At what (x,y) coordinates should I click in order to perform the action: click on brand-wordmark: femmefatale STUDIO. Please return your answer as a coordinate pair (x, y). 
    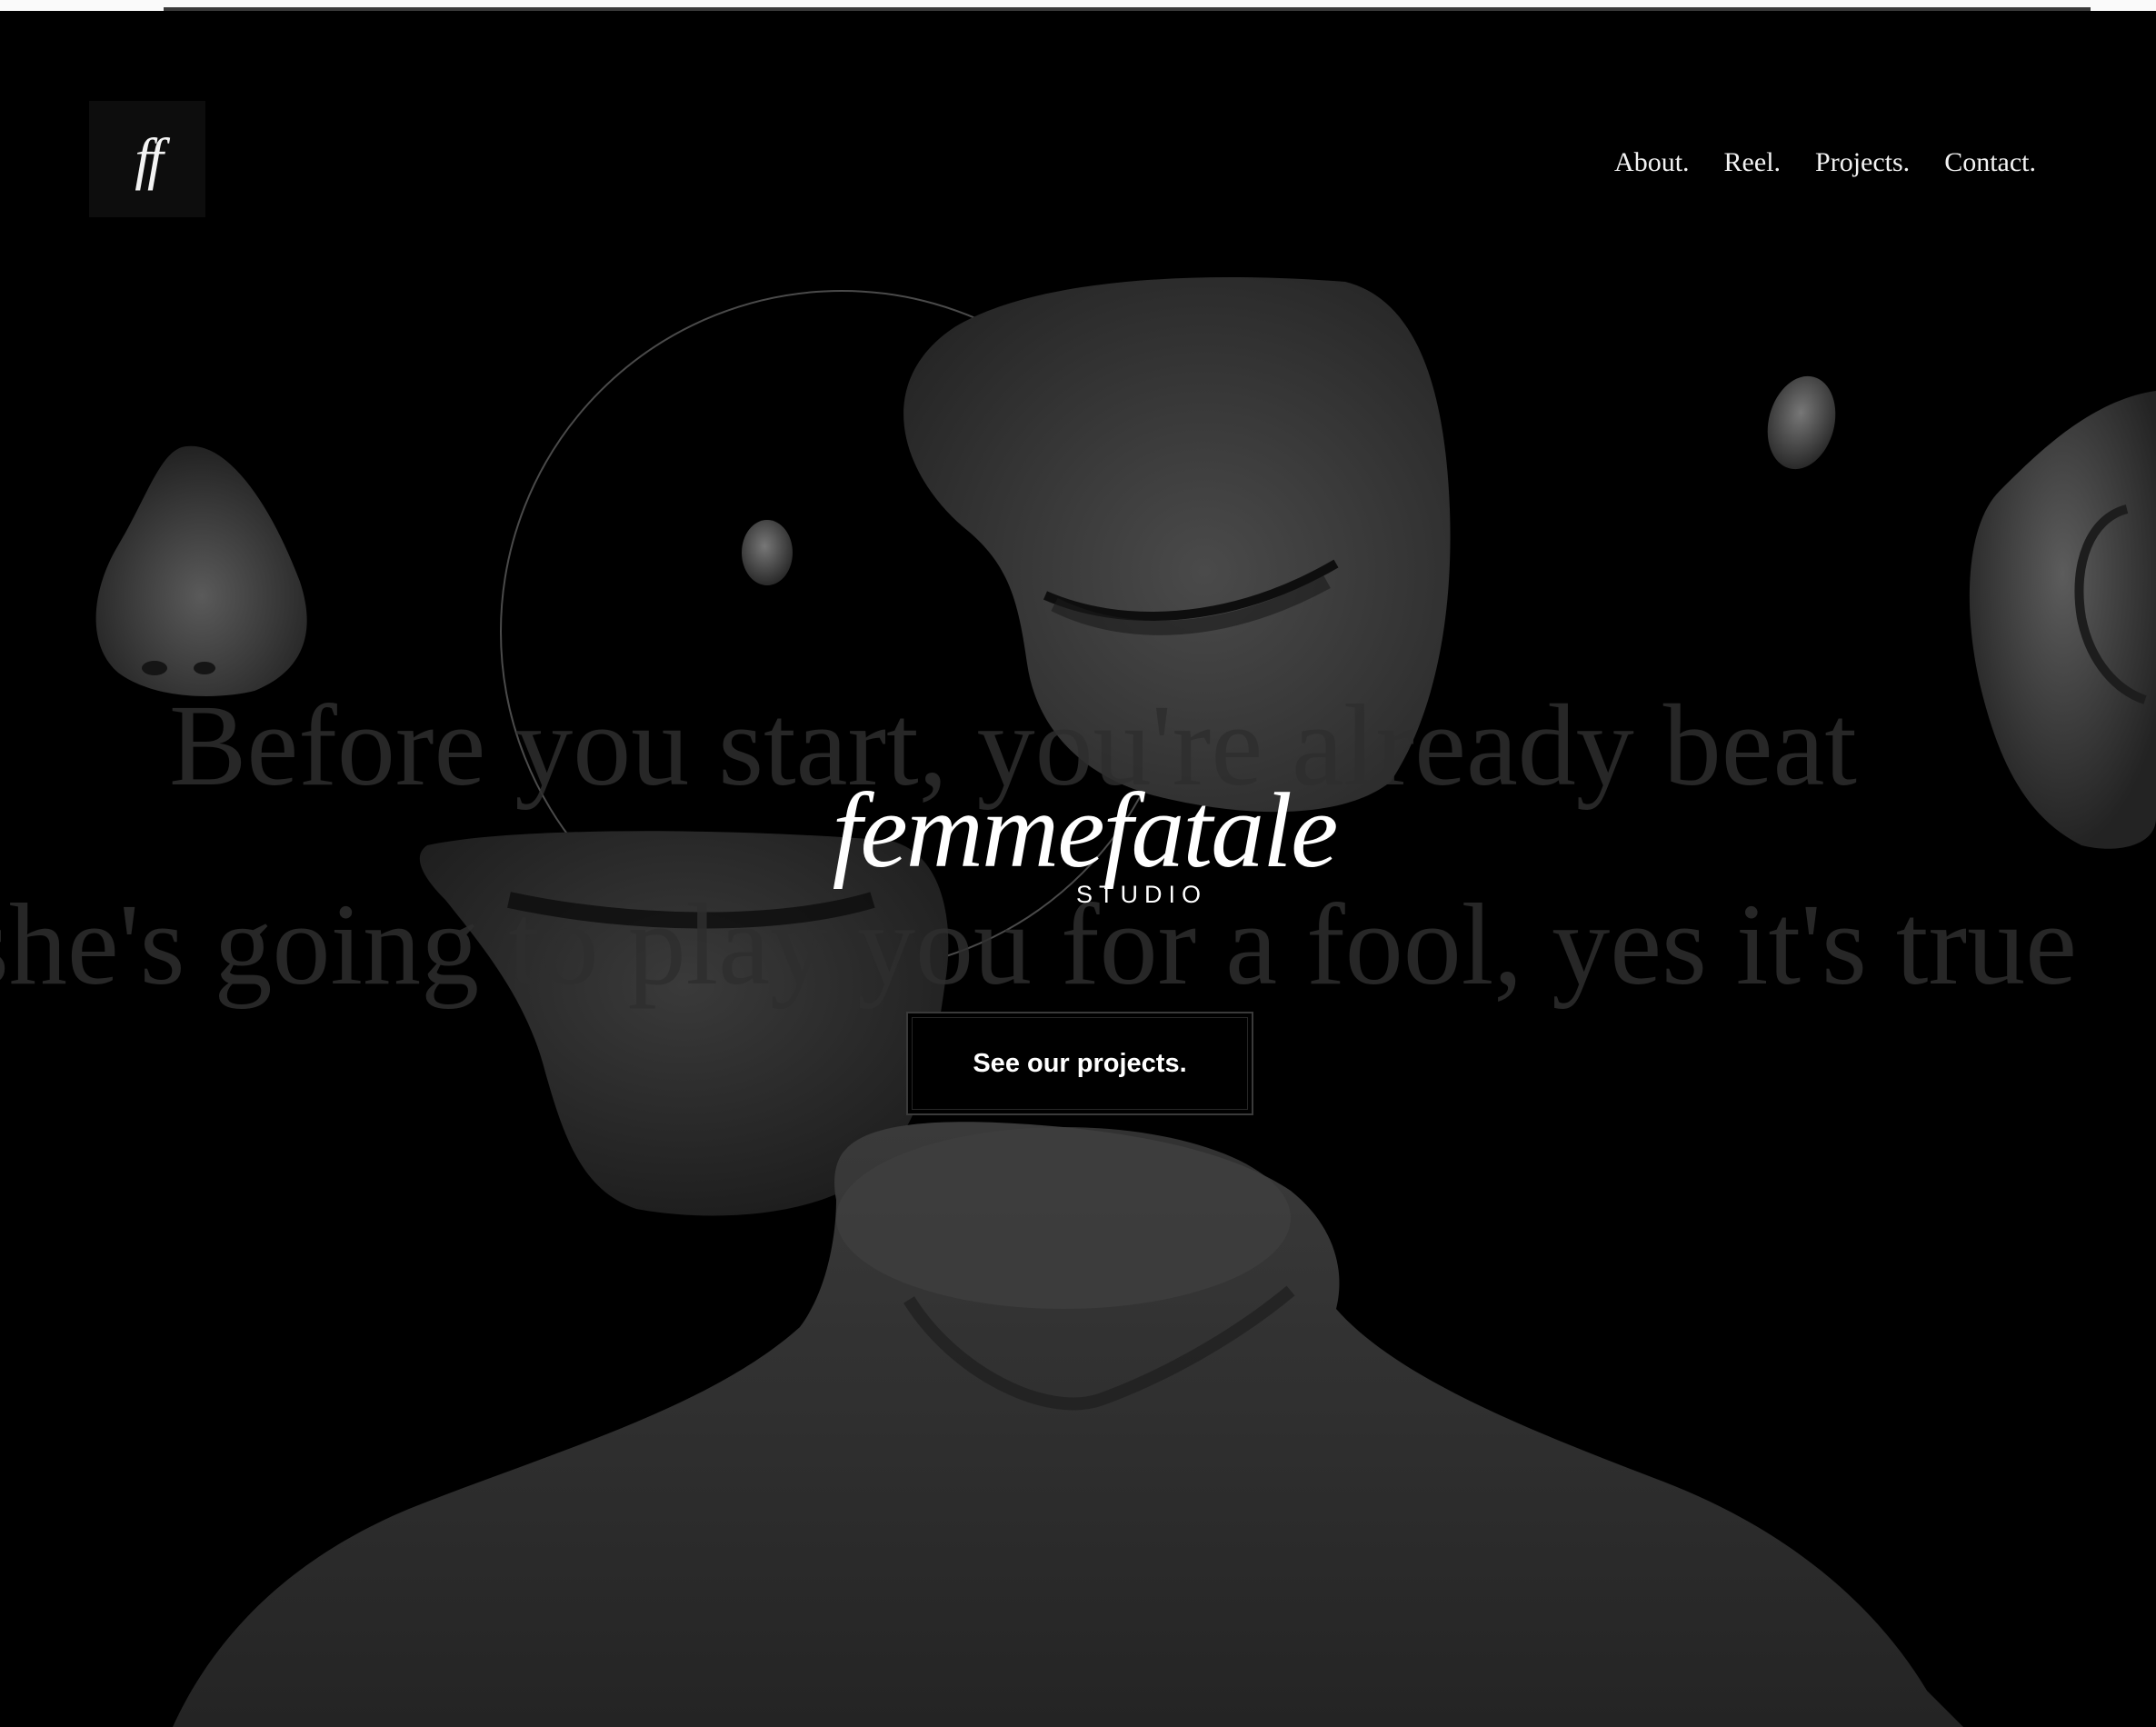
    Looking at the image, I should click on (1078, 843).